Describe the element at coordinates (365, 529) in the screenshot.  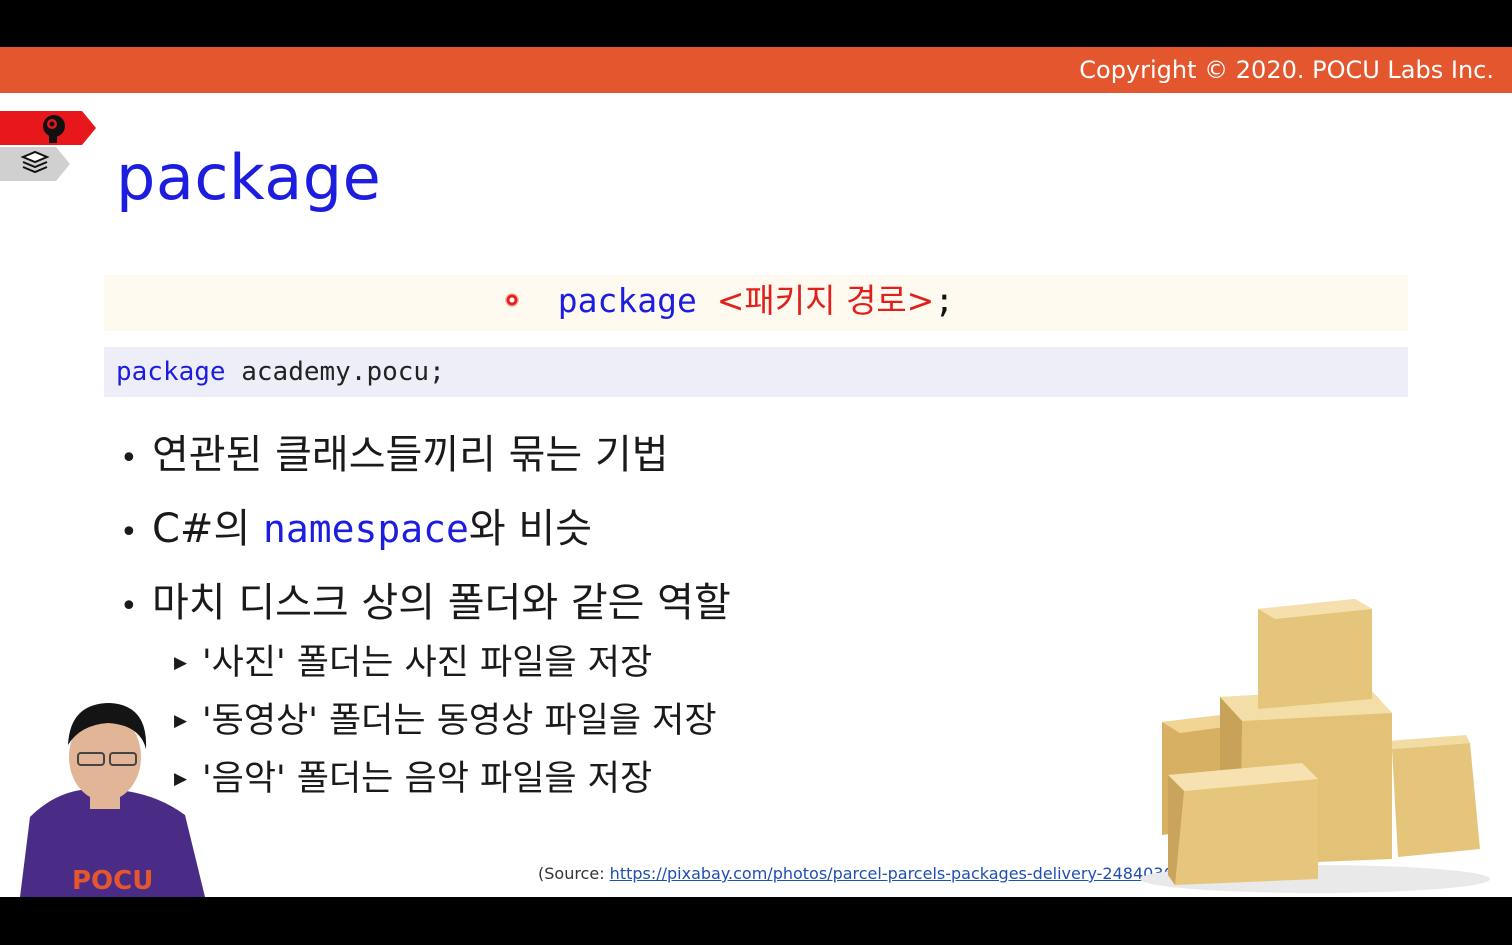
I see `bullet-highlight-namespace: namespace` at that location.